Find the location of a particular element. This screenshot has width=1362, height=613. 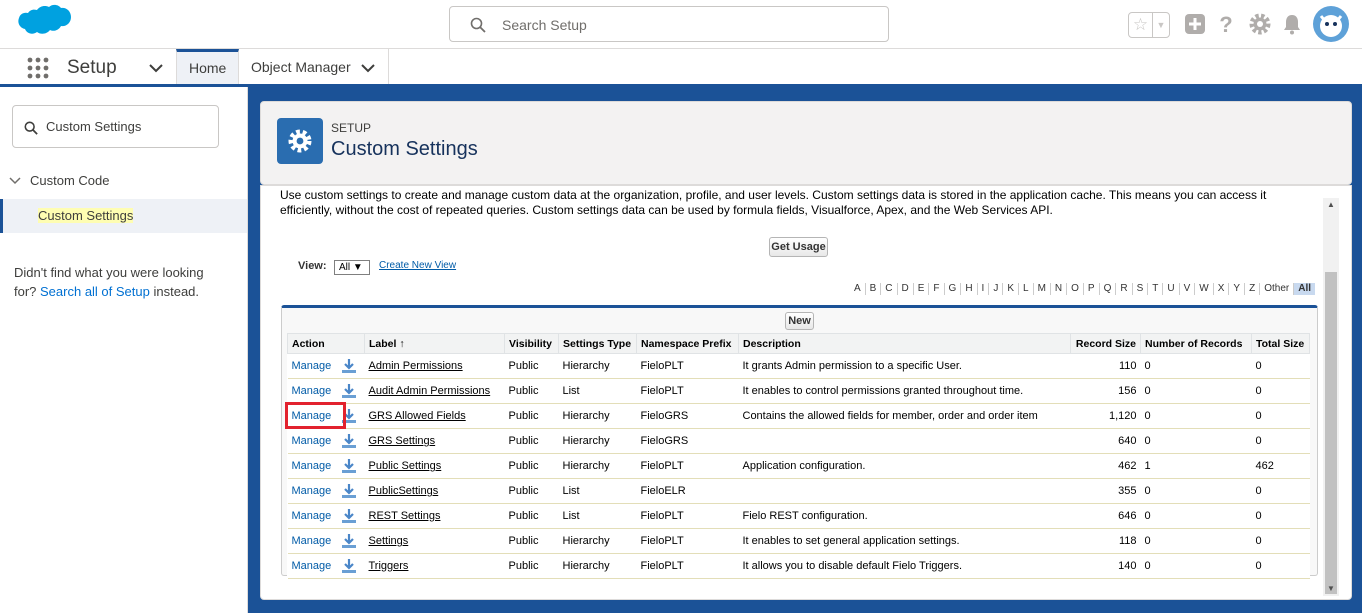

alphabet-filter-j: J is located at coordinates (996, 289).